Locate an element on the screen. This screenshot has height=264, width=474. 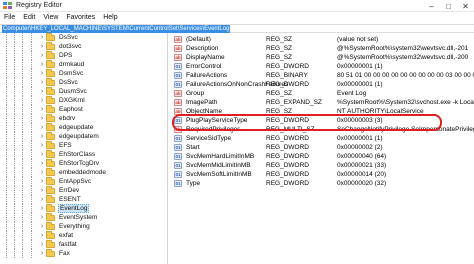
tree-item: › EntAppSvc is located at coordinates (83, 181).